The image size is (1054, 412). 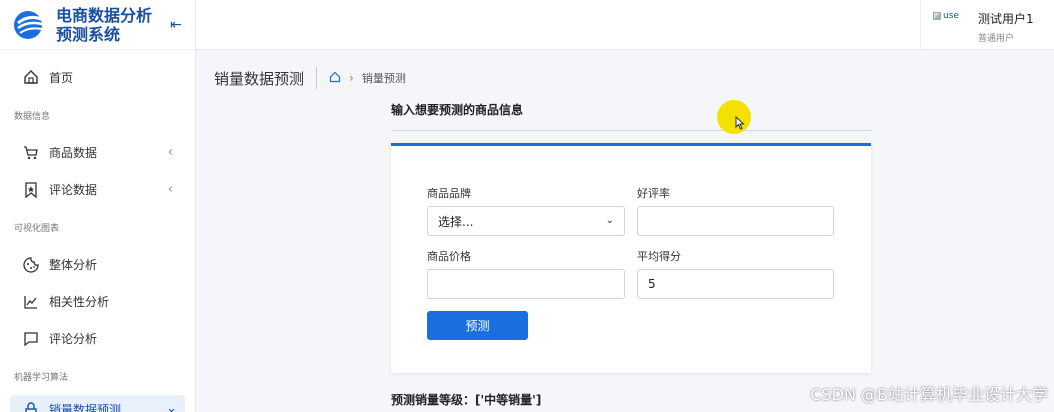 I want to click on cursor-highlight, so click(x=734, y=117).